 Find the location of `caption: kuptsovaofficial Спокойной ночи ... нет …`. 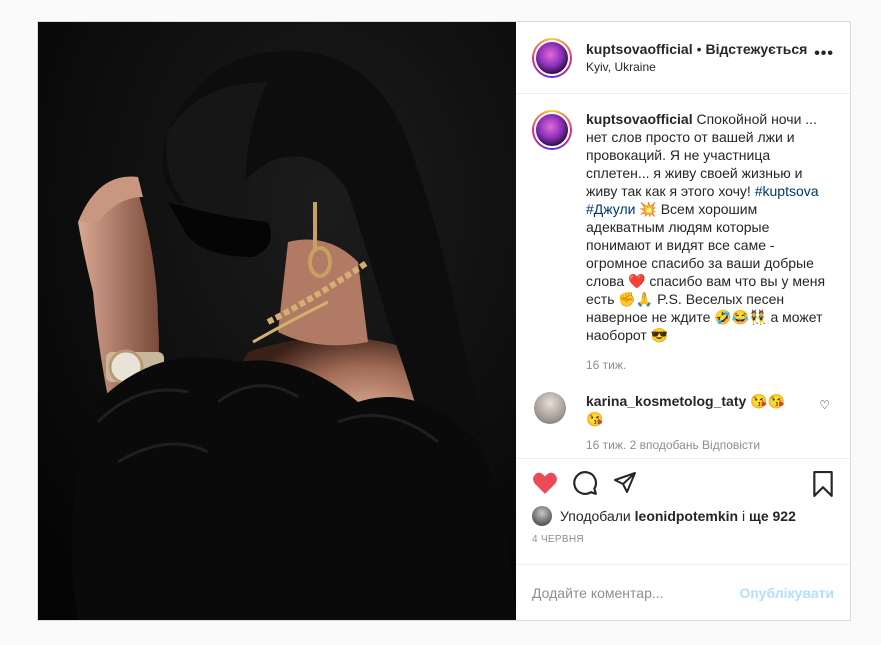

caption: kuptsovaofficial Спокойной ночи ... нет … is located at coordinates (683, 241).